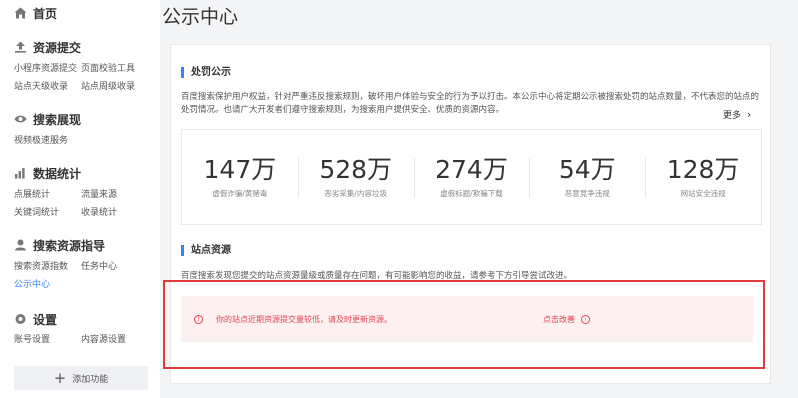 This screenshot has width=798, height=398. I want to click on alert-message-text: 你的站点近期资源提交量较低，请及时更新资源。, so click(304, 319).